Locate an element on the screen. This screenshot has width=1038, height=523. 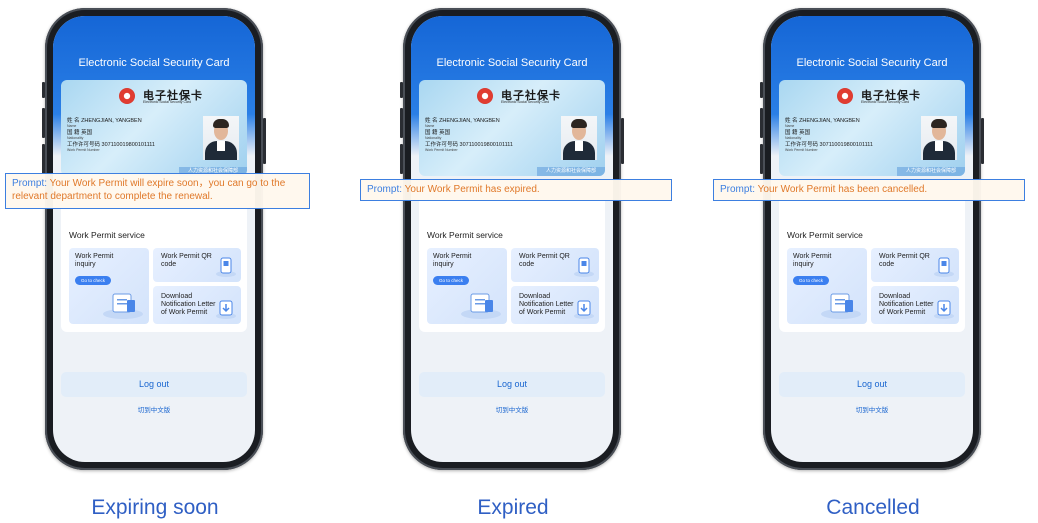
variant-caption: Expired is located at coordinates (513, 507).